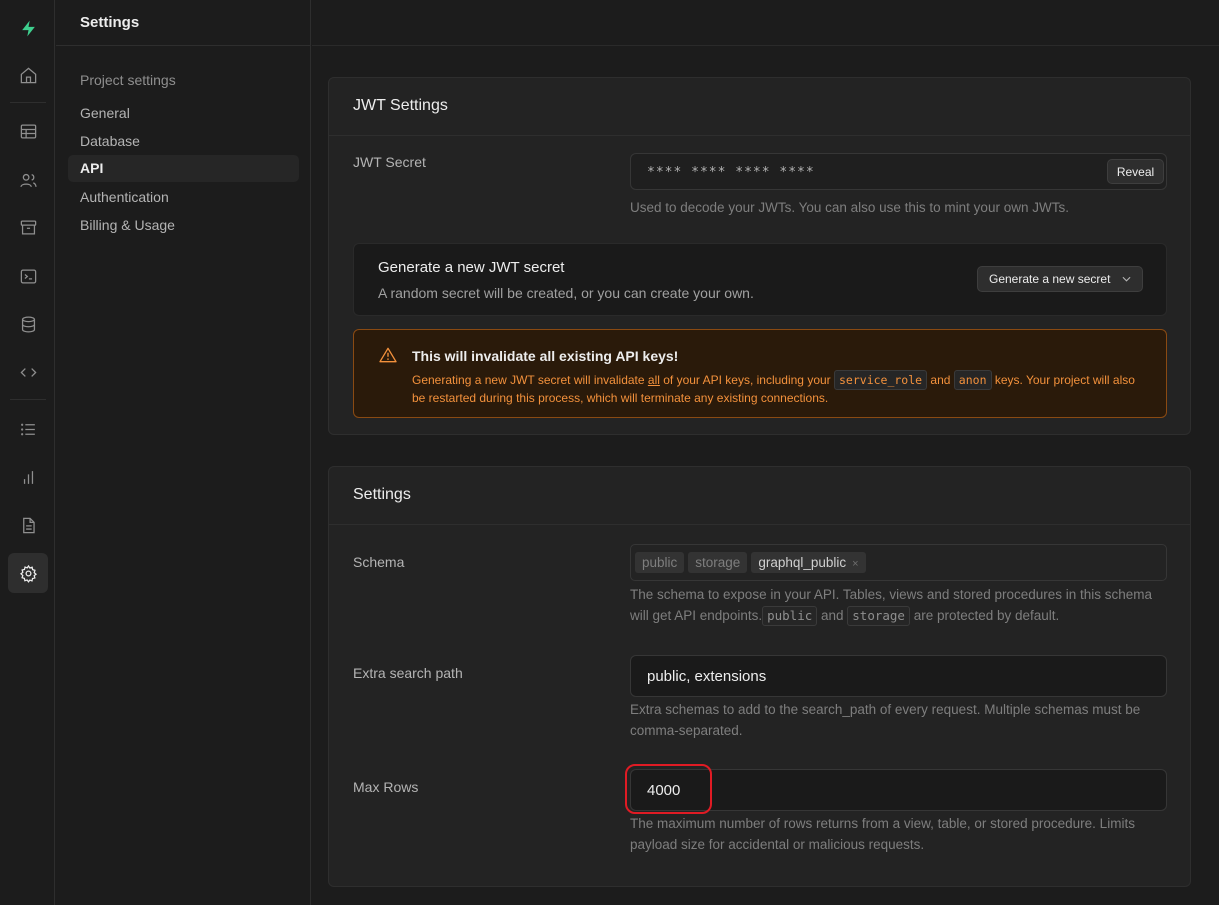  Describe the element at coordinates (802, 562) in the screenshot. I see `schema-tag-label: graphql_public` at that location.